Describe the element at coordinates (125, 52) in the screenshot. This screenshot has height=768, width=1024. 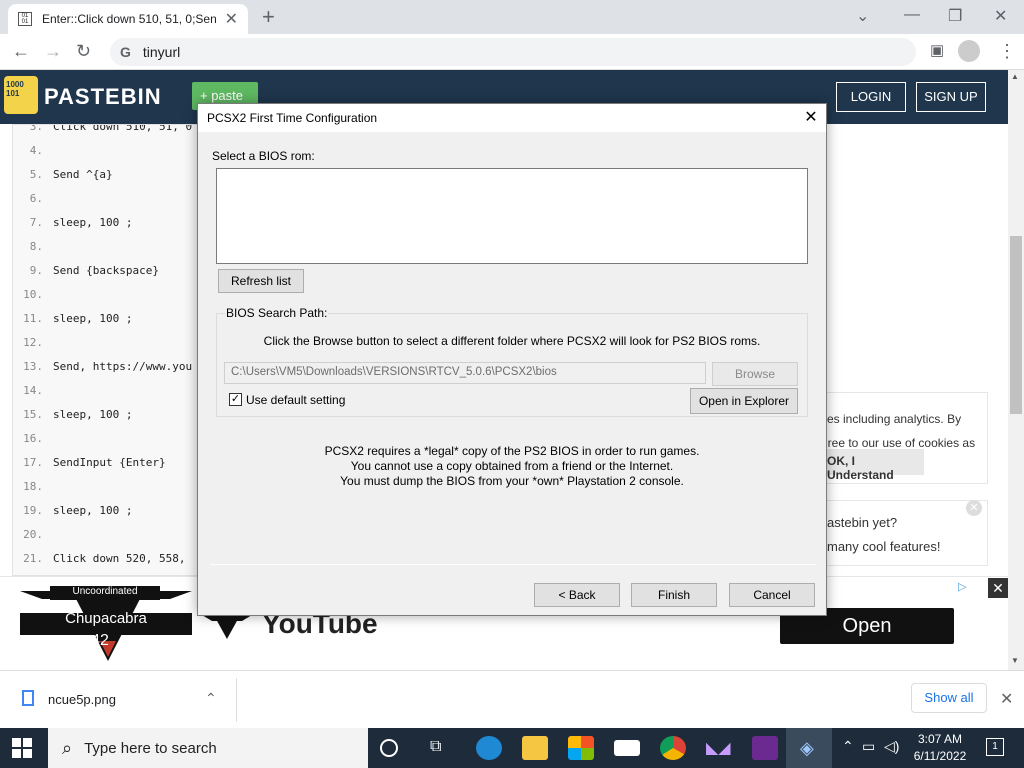
I see `google-icon: G` at that location.